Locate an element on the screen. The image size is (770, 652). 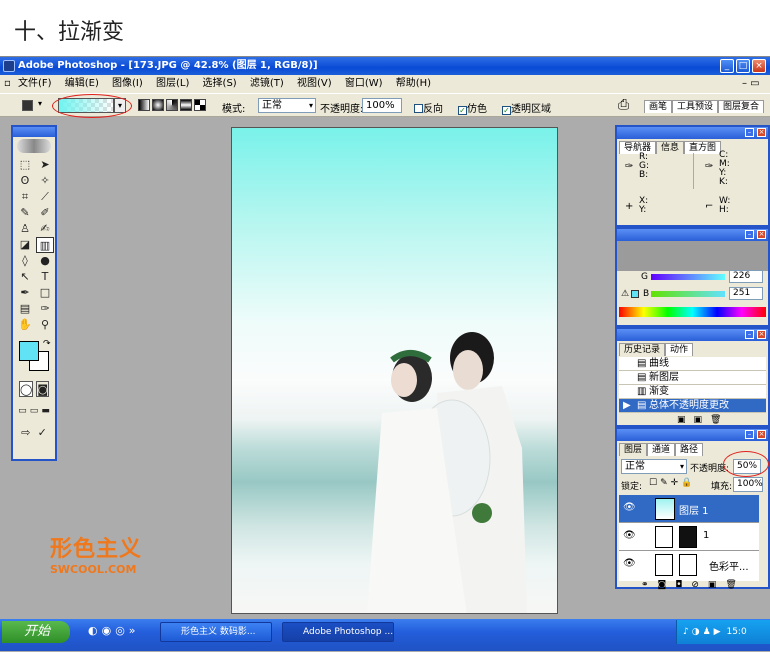
clone-stamp-tool-icon: ♙ is located at coordinates (25, 229).